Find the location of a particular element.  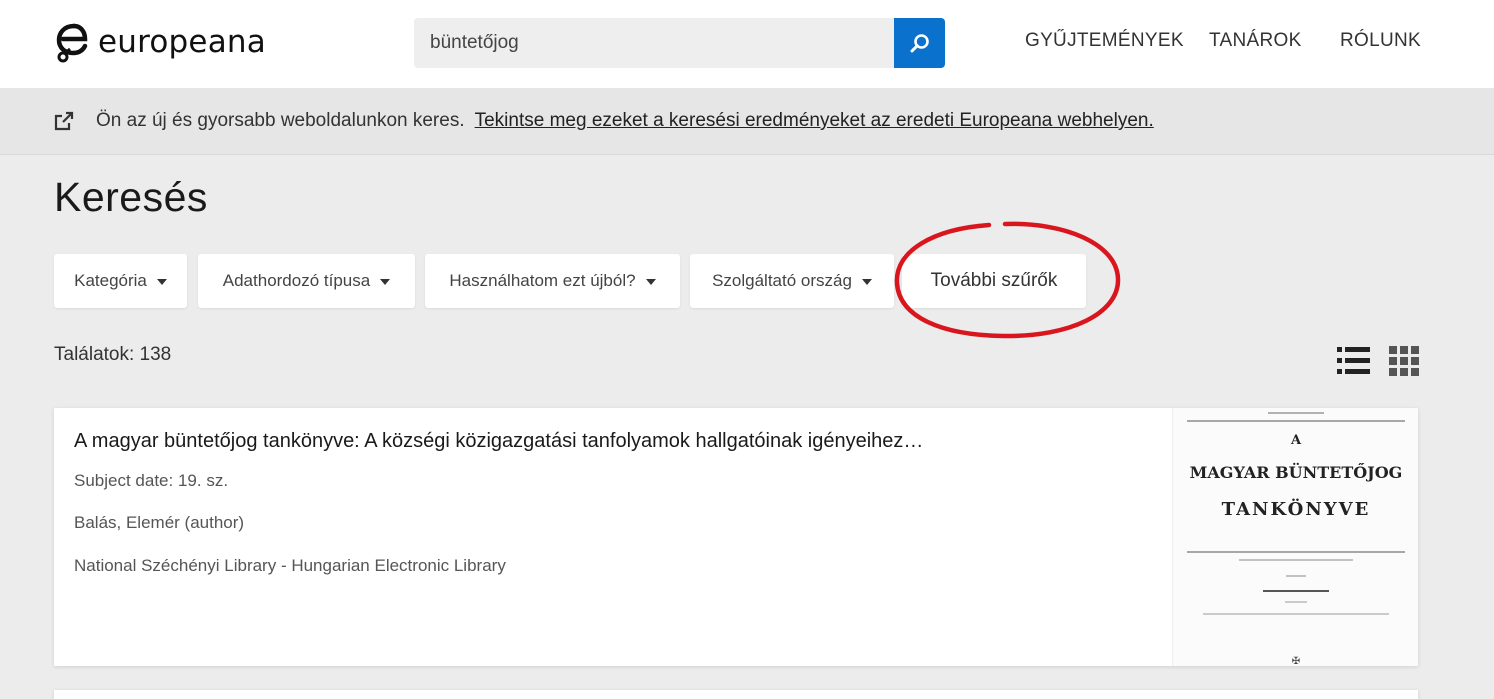

filter-media-type-button: Adathordozó típusa is located at coordinates (306, 281).